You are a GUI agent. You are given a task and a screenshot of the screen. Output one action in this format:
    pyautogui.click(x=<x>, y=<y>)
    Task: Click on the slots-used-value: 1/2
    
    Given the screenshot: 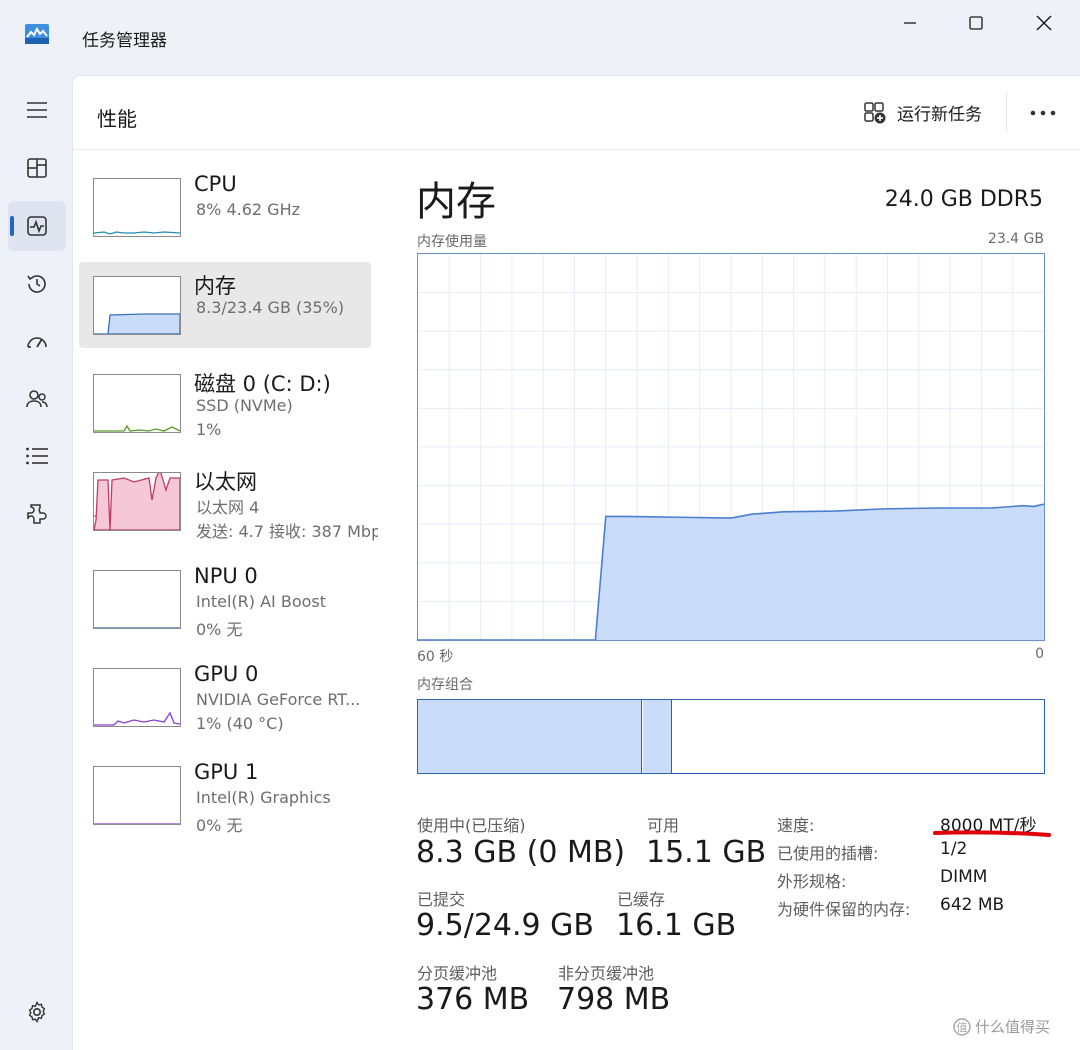 What is the action you would take?
    pyautogui.click(x=954, y=849)
    